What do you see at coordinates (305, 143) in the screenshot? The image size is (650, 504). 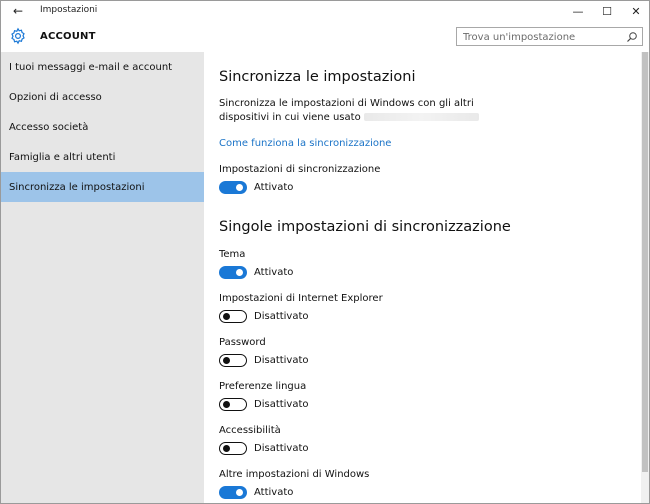 I see `how-sync-works-link: Come funziona la sincronizzazione` at bounding box center [305, 143].